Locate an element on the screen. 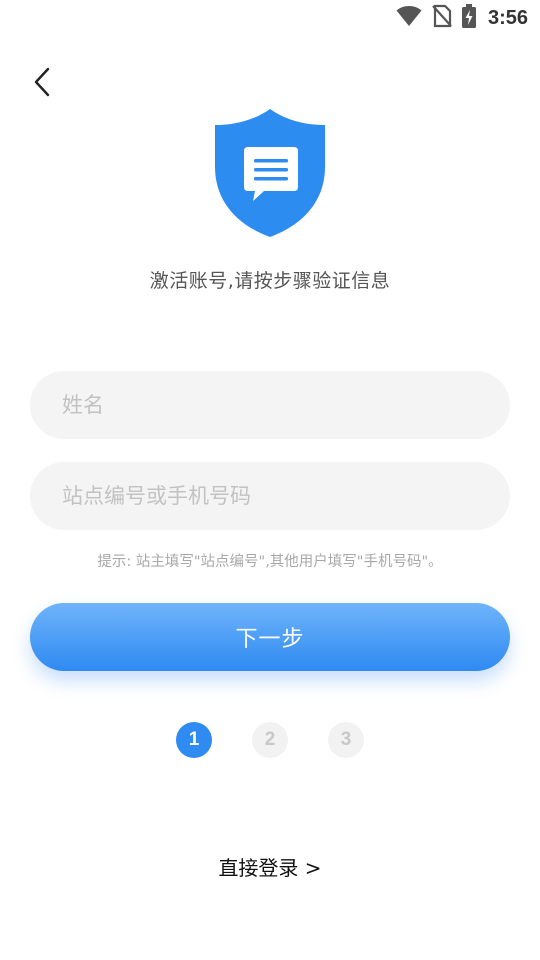 The width and height of the screenshot is (540, 960). step-indicator: 1 2 3 is located at coordinates (270, 740).